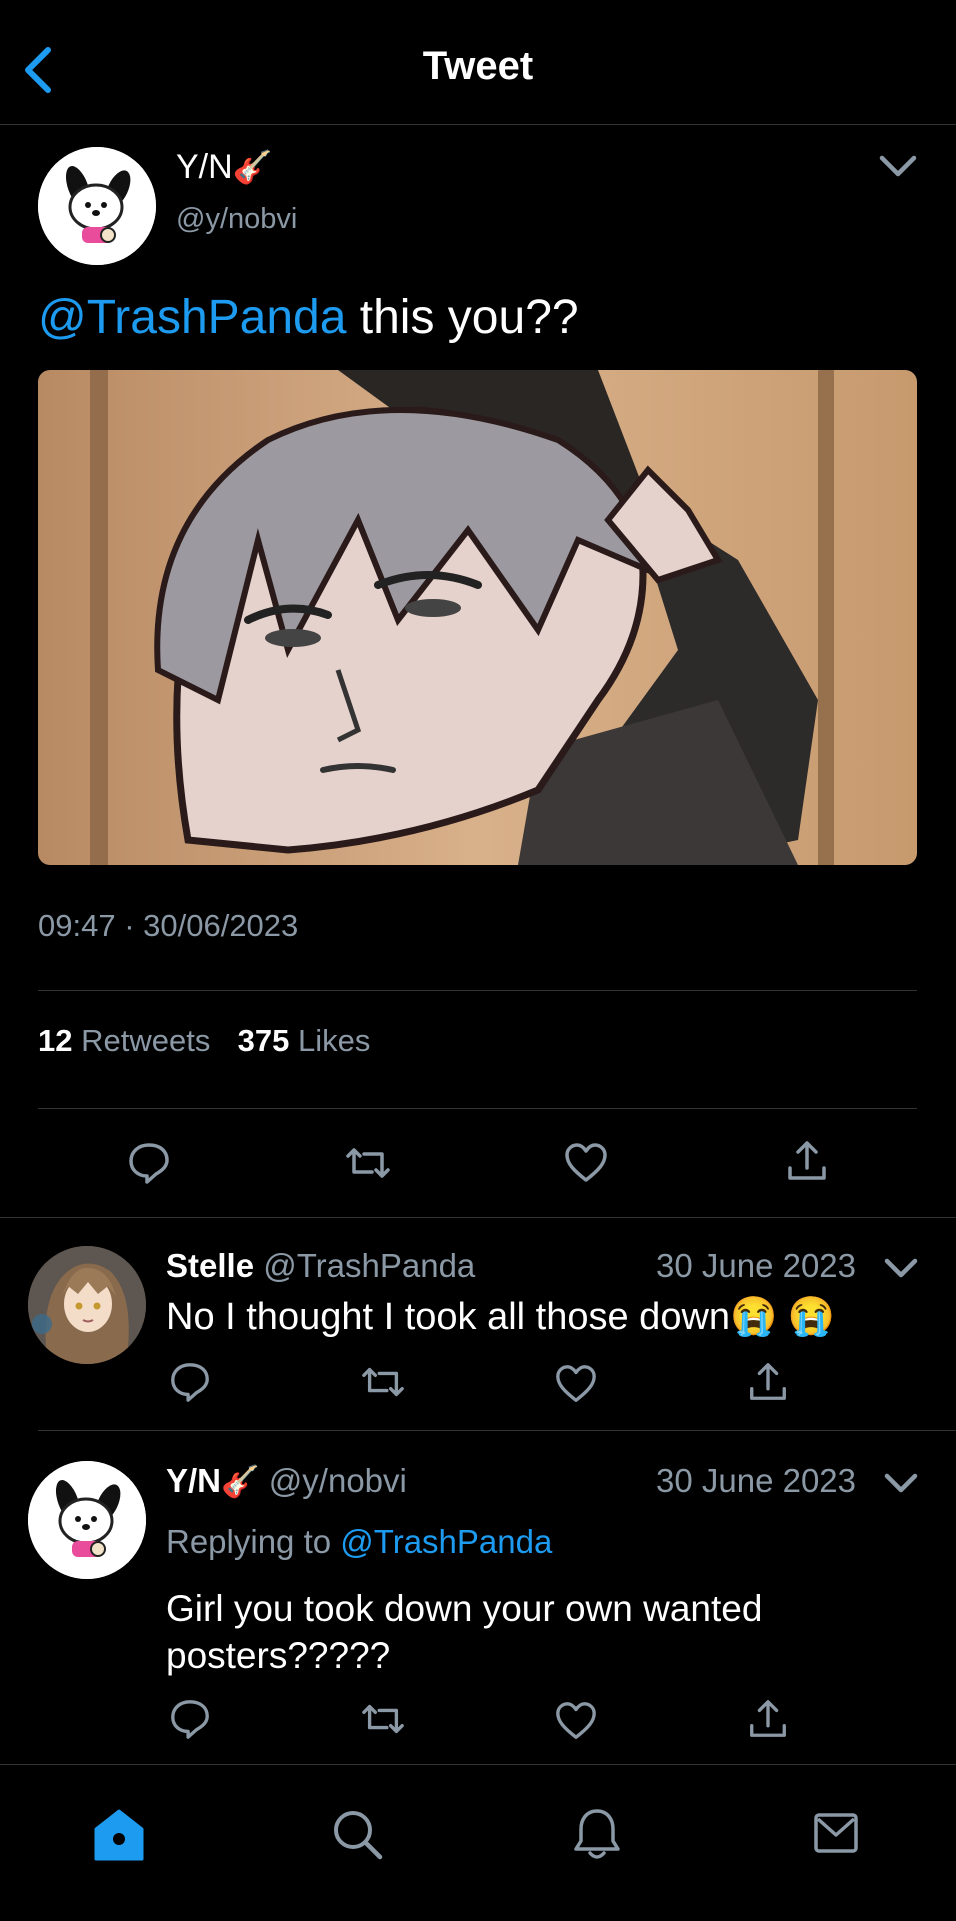 The image size is (956, 1921). I want to click on messages-icon, so click(836, 1833).